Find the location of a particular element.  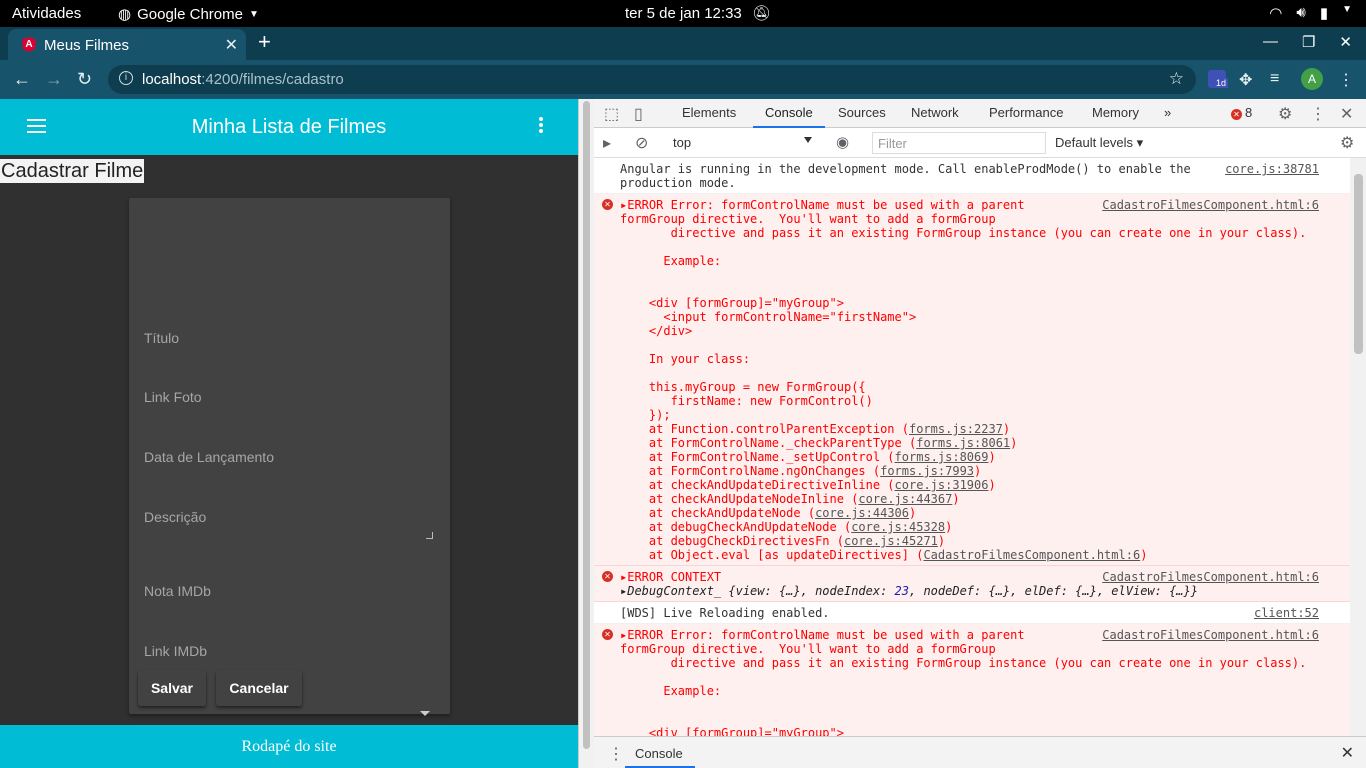

system-tray: ◠ 🔊︎ ▮ ▼ is located at coordinates (1310, 13).